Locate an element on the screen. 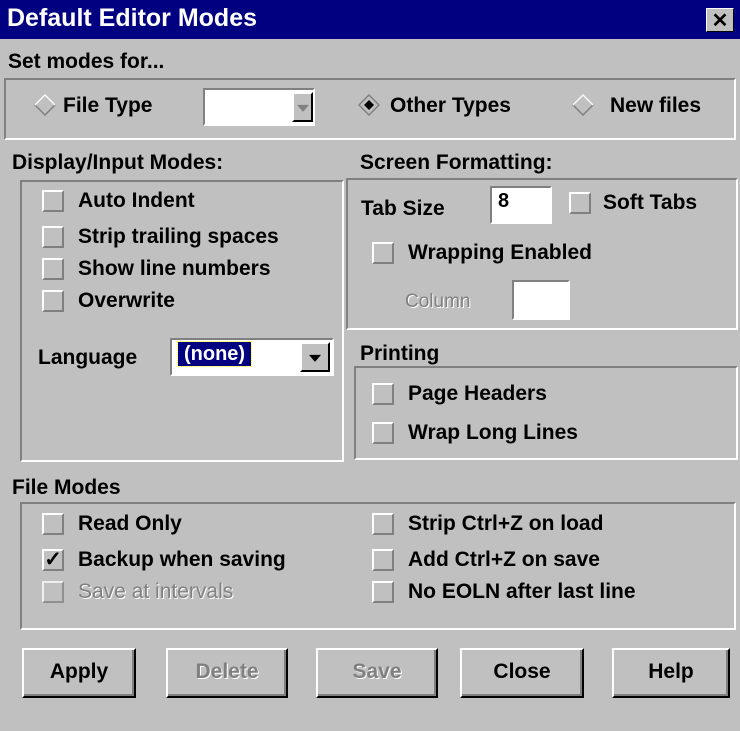 The width and height of the screenshot is (740, 731). other-types-radio is located at coordinates (369, 105).